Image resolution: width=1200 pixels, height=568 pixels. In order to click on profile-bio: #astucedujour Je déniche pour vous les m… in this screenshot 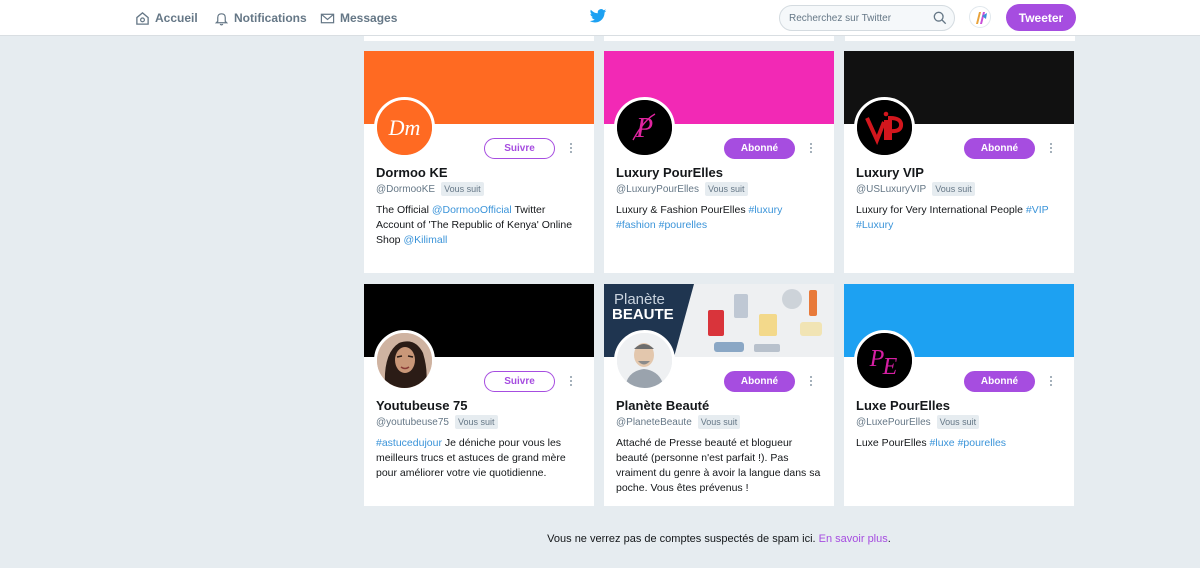, I will do `click(479, 458)`.